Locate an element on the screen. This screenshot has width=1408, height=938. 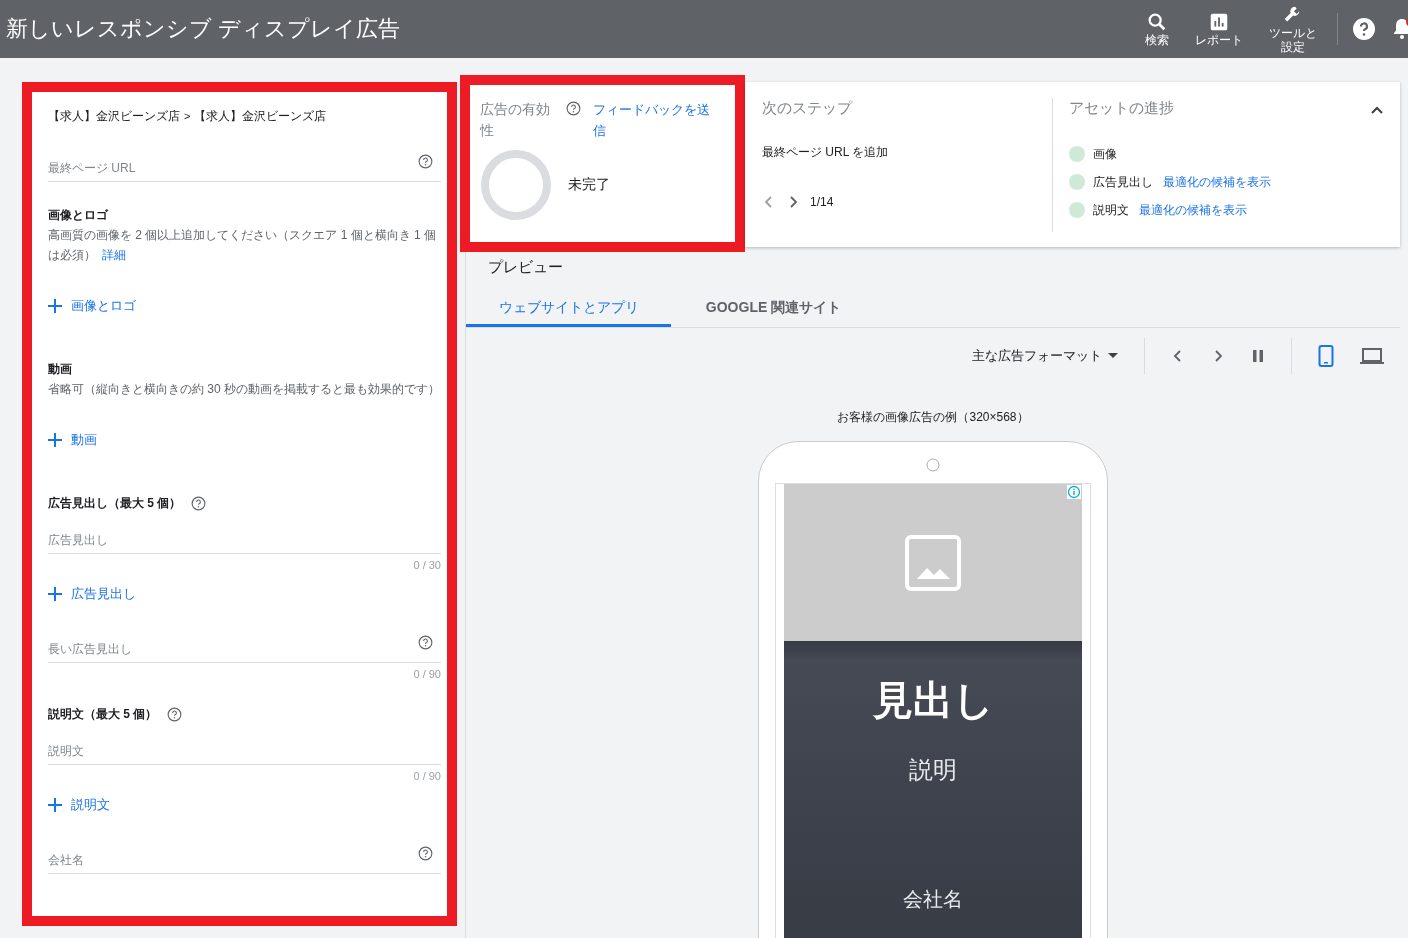
preview-tab: GOOGLE 関連サイト is located at coordinates (773, 309).